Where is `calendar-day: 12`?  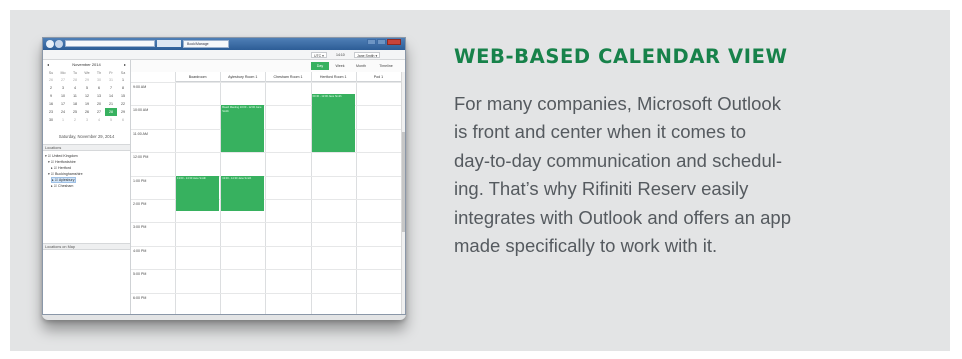
calendar-day: 12 is located at coordinates (87, 96).